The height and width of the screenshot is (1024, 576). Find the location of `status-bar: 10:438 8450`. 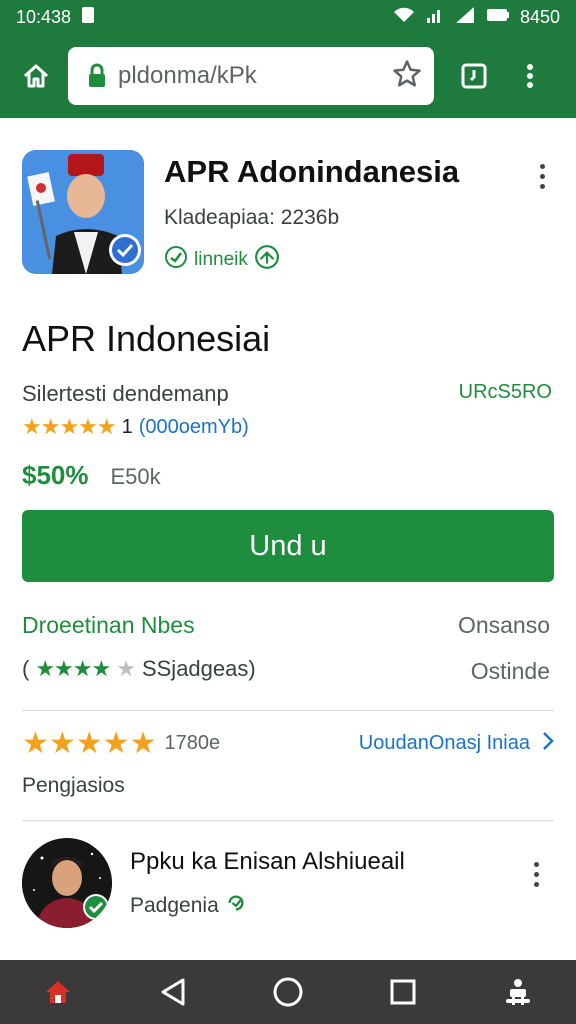

status-bar: 10:438 8450 is located at coordinates (288, 17).